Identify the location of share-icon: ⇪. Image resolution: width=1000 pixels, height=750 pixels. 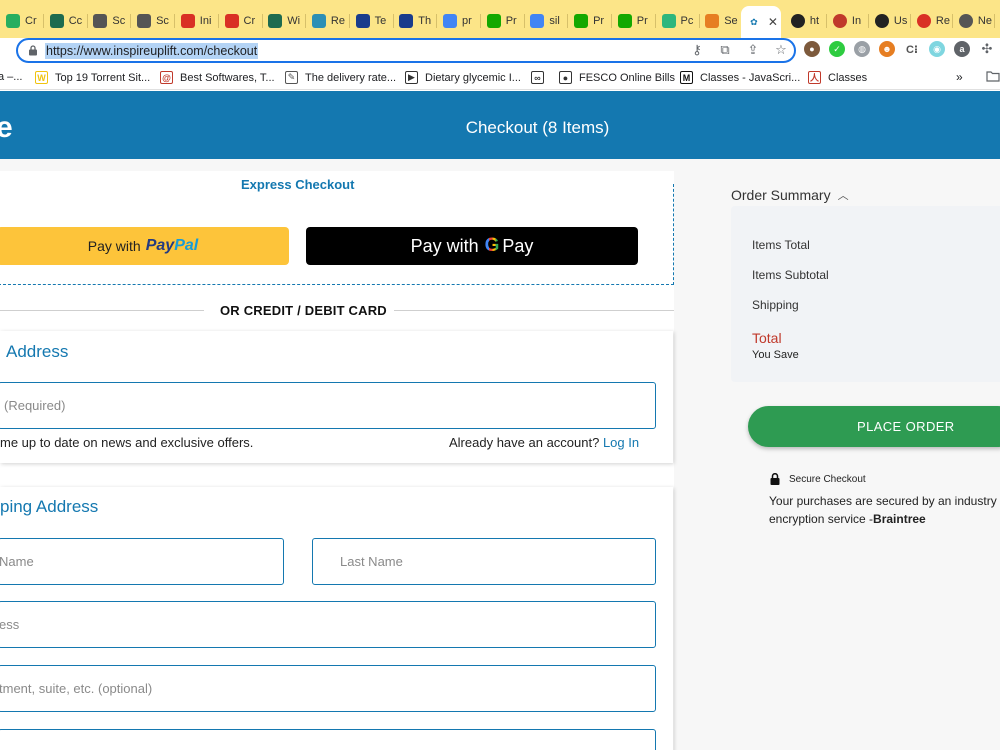
(753, 49).